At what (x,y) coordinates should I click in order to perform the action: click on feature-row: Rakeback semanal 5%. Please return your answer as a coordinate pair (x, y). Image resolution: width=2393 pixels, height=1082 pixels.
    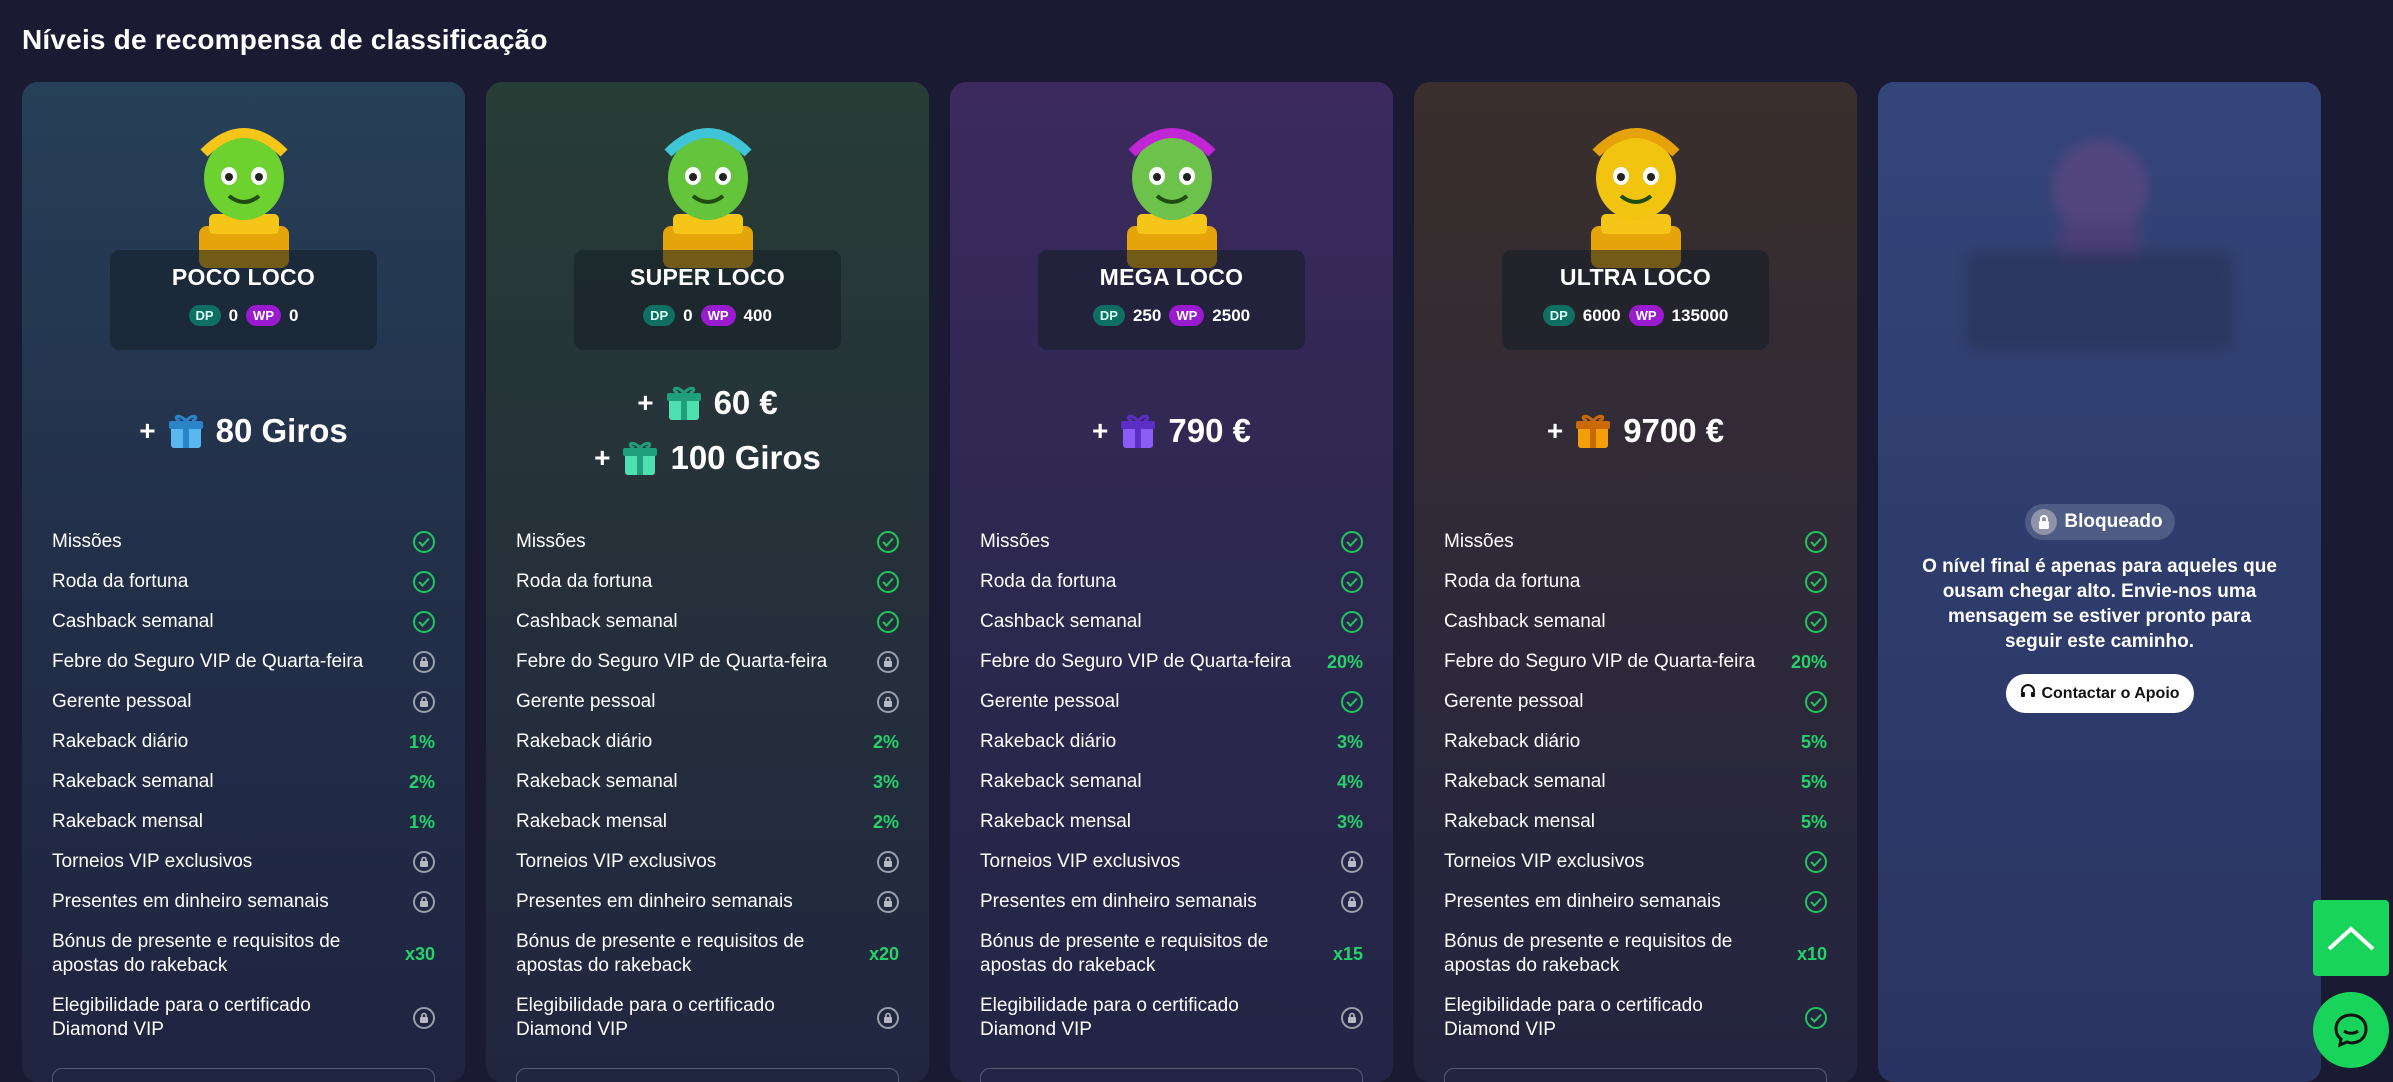
    Looking at the image, I should click on (1635, 782).